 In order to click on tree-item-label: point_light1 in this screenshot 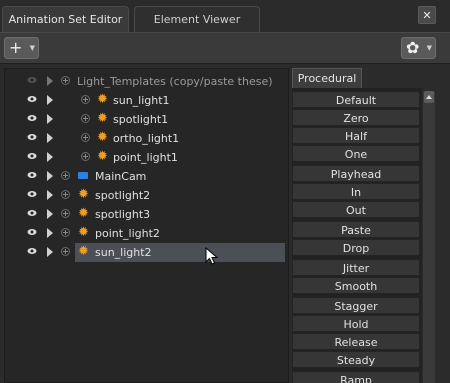, I will do `click(145, 157)`.